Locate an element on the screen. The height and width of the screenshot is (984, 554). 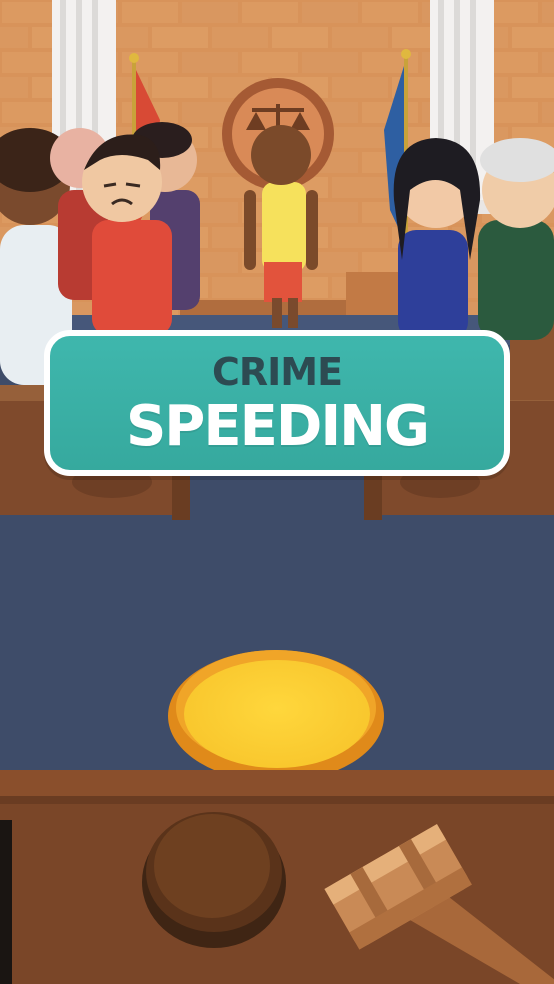
crime-card: CRIME SPEEDING is located at coordinates (277, 403).